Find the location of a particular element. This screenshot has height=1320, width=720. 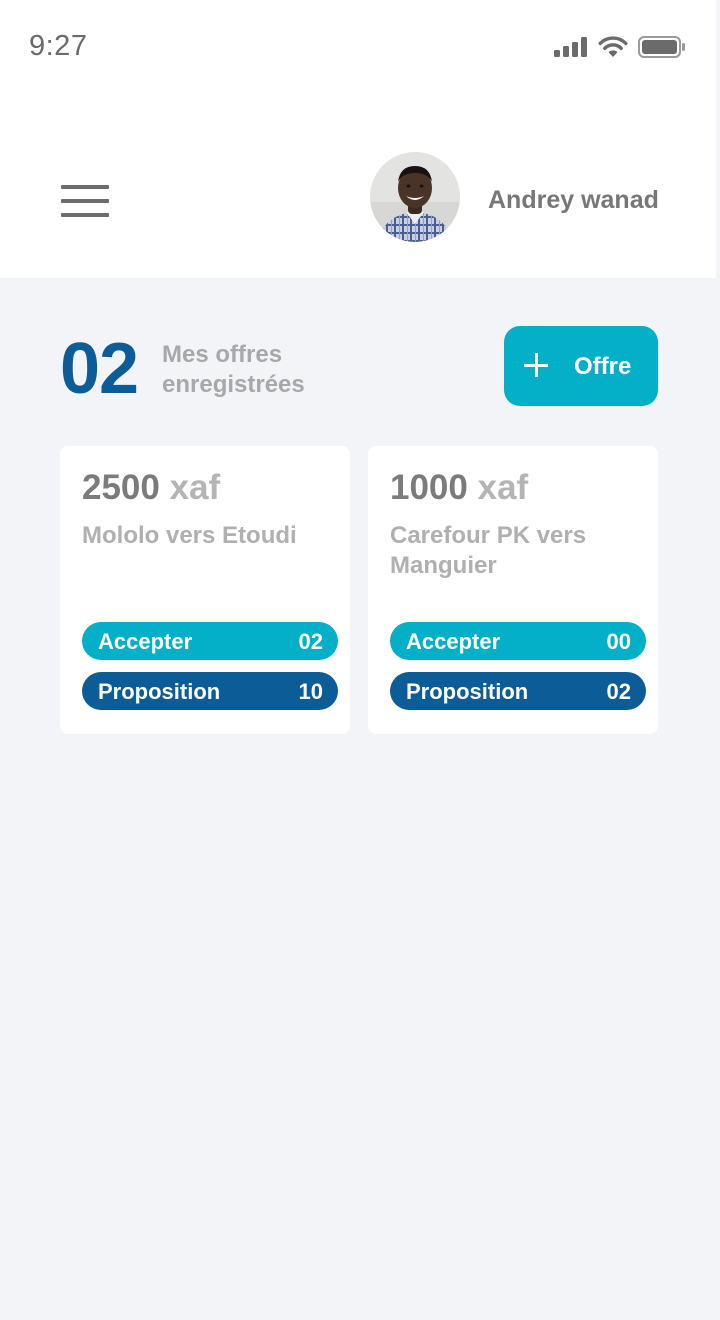

offer-count-label: Mes offres enregistrées is located at coordinates (233, 369).